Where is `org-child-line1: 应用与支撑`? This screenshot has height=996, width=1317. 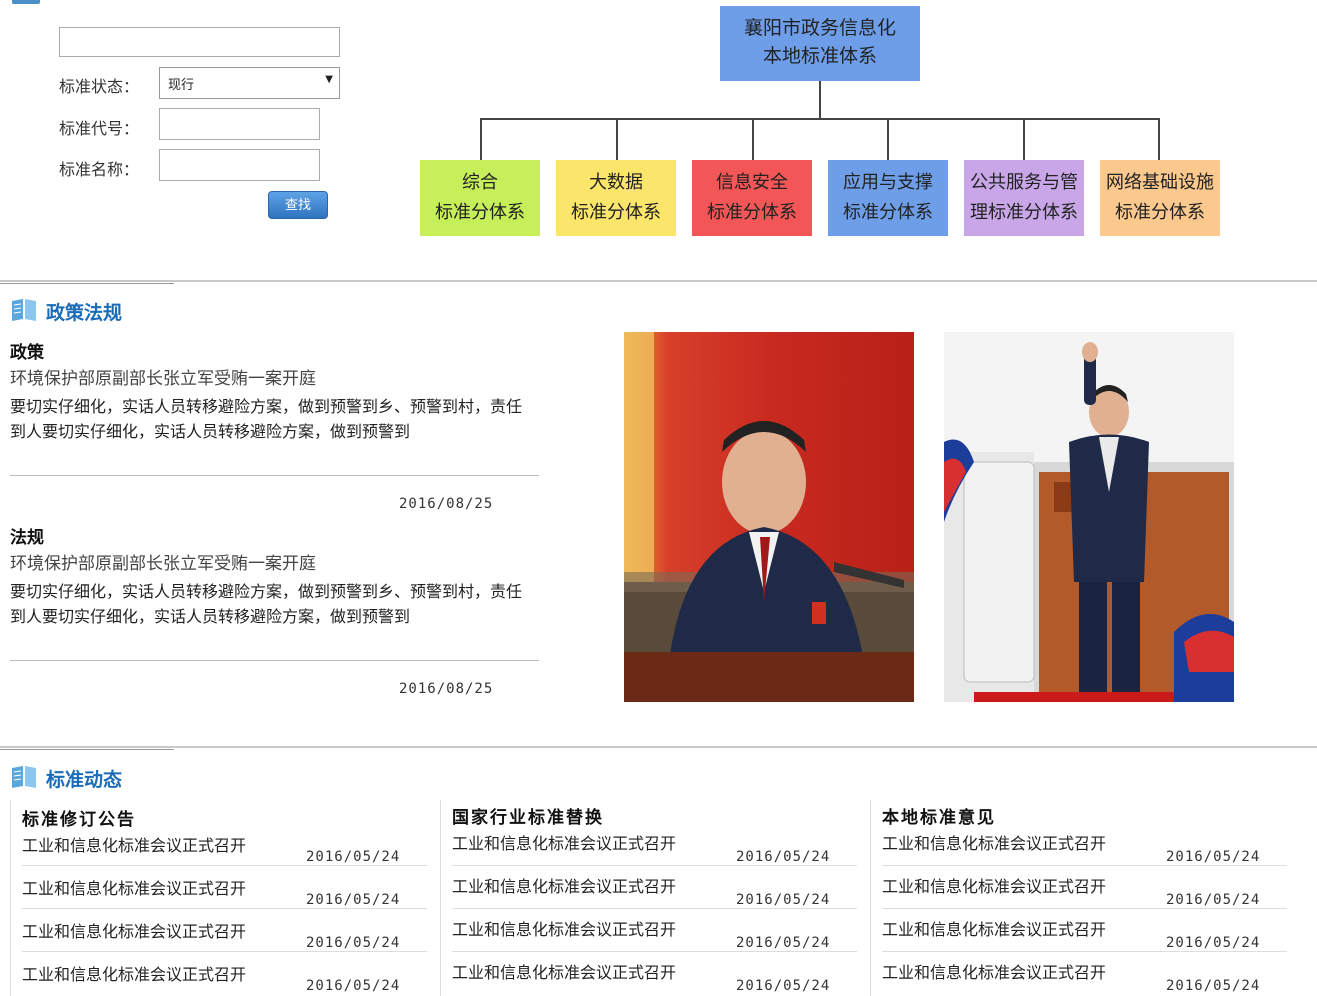
org-child-line1: 应用与支撑 is located at coordinates (888, 182).